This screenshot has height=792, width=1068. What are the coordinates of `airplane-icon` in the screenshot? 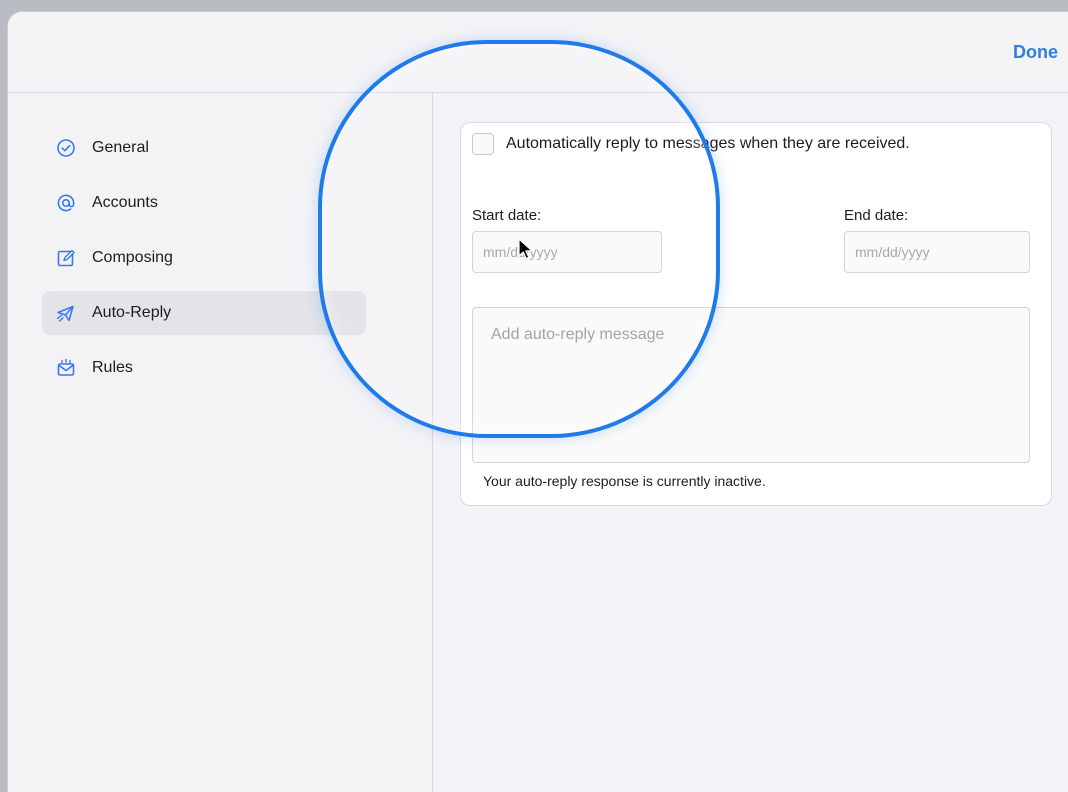 It's located at (66, 313).